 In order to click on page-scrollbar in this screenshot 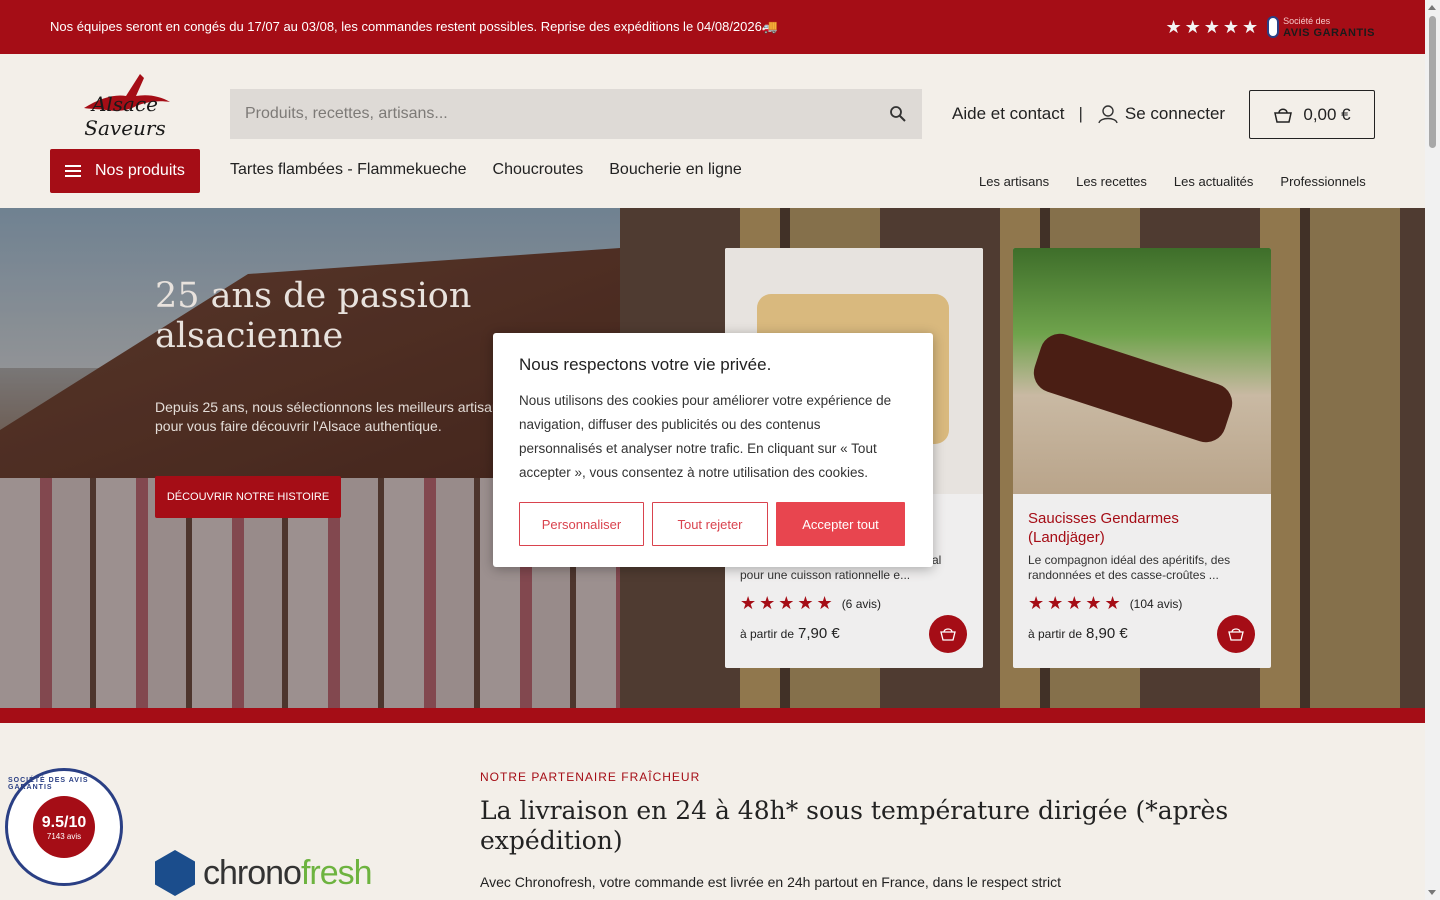, I will do `click(1432, 450)`.